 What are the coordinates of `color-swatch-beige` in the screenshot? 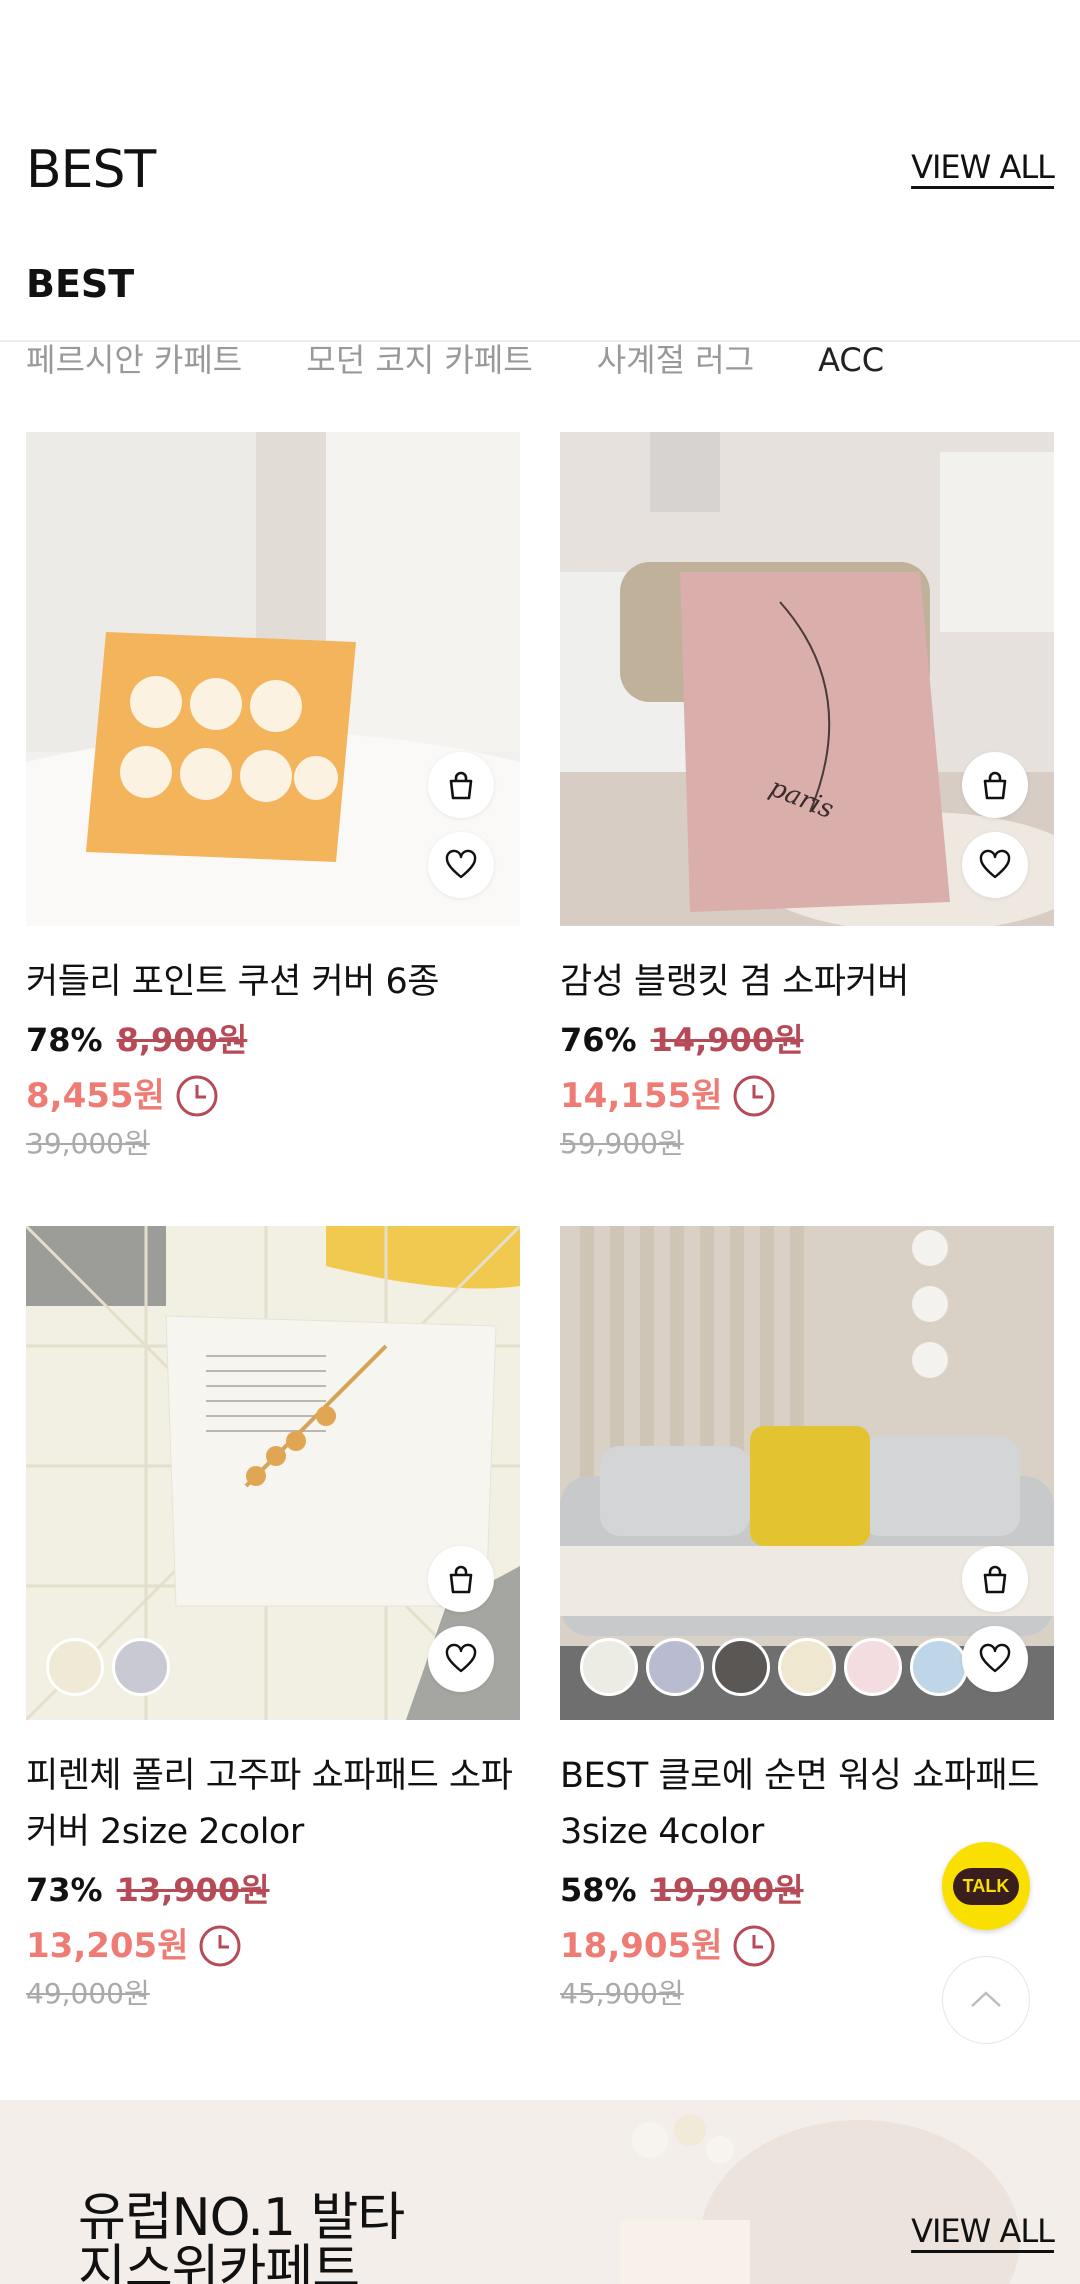 It's located at (807, 1667).